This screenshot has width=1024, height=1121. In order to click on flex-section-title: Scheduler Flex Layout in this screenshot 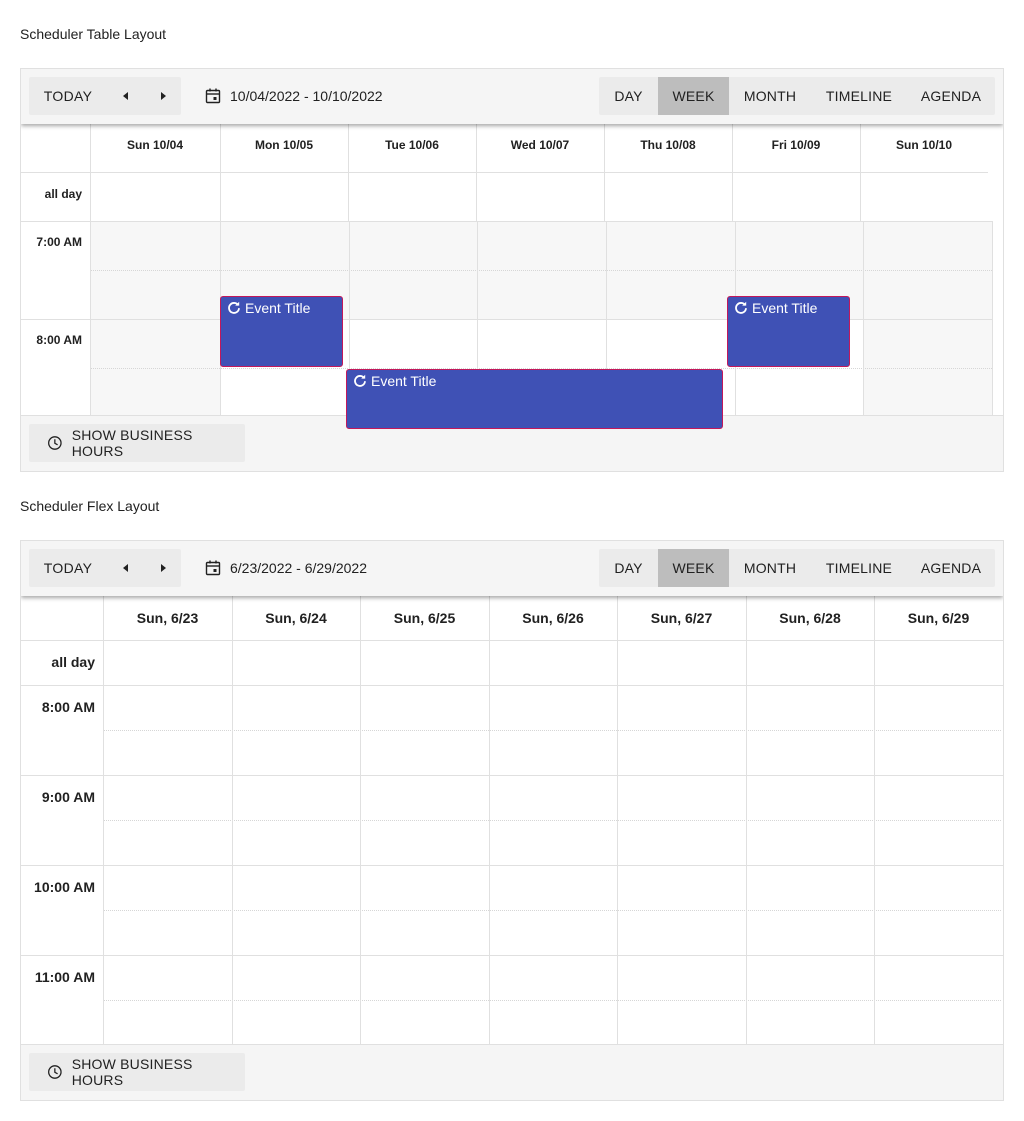, I will do `click(90, 506)`.